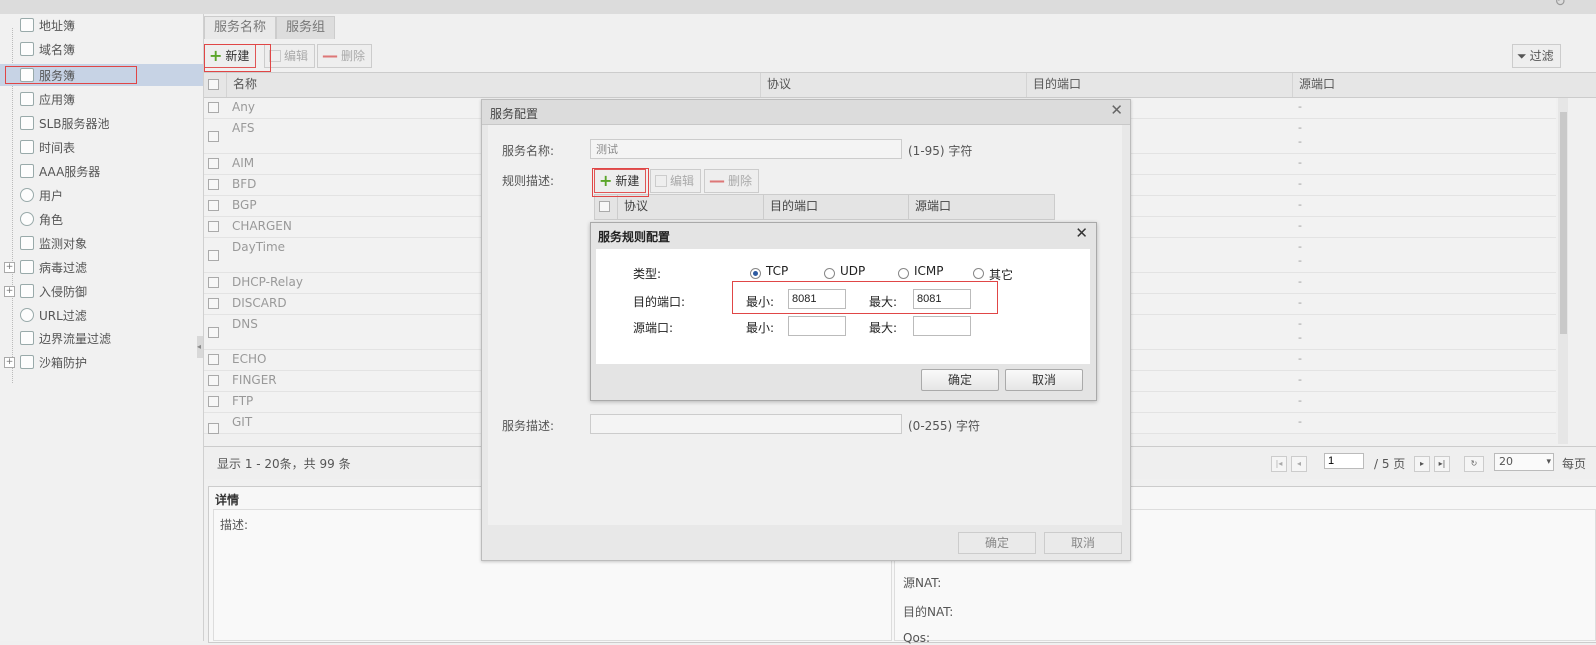 The width and height of the screenshot is (1596, 645). Describe the element at coordinates (1422, 464) in the screenshot. I see `next-page-icon: ▸` at that location.